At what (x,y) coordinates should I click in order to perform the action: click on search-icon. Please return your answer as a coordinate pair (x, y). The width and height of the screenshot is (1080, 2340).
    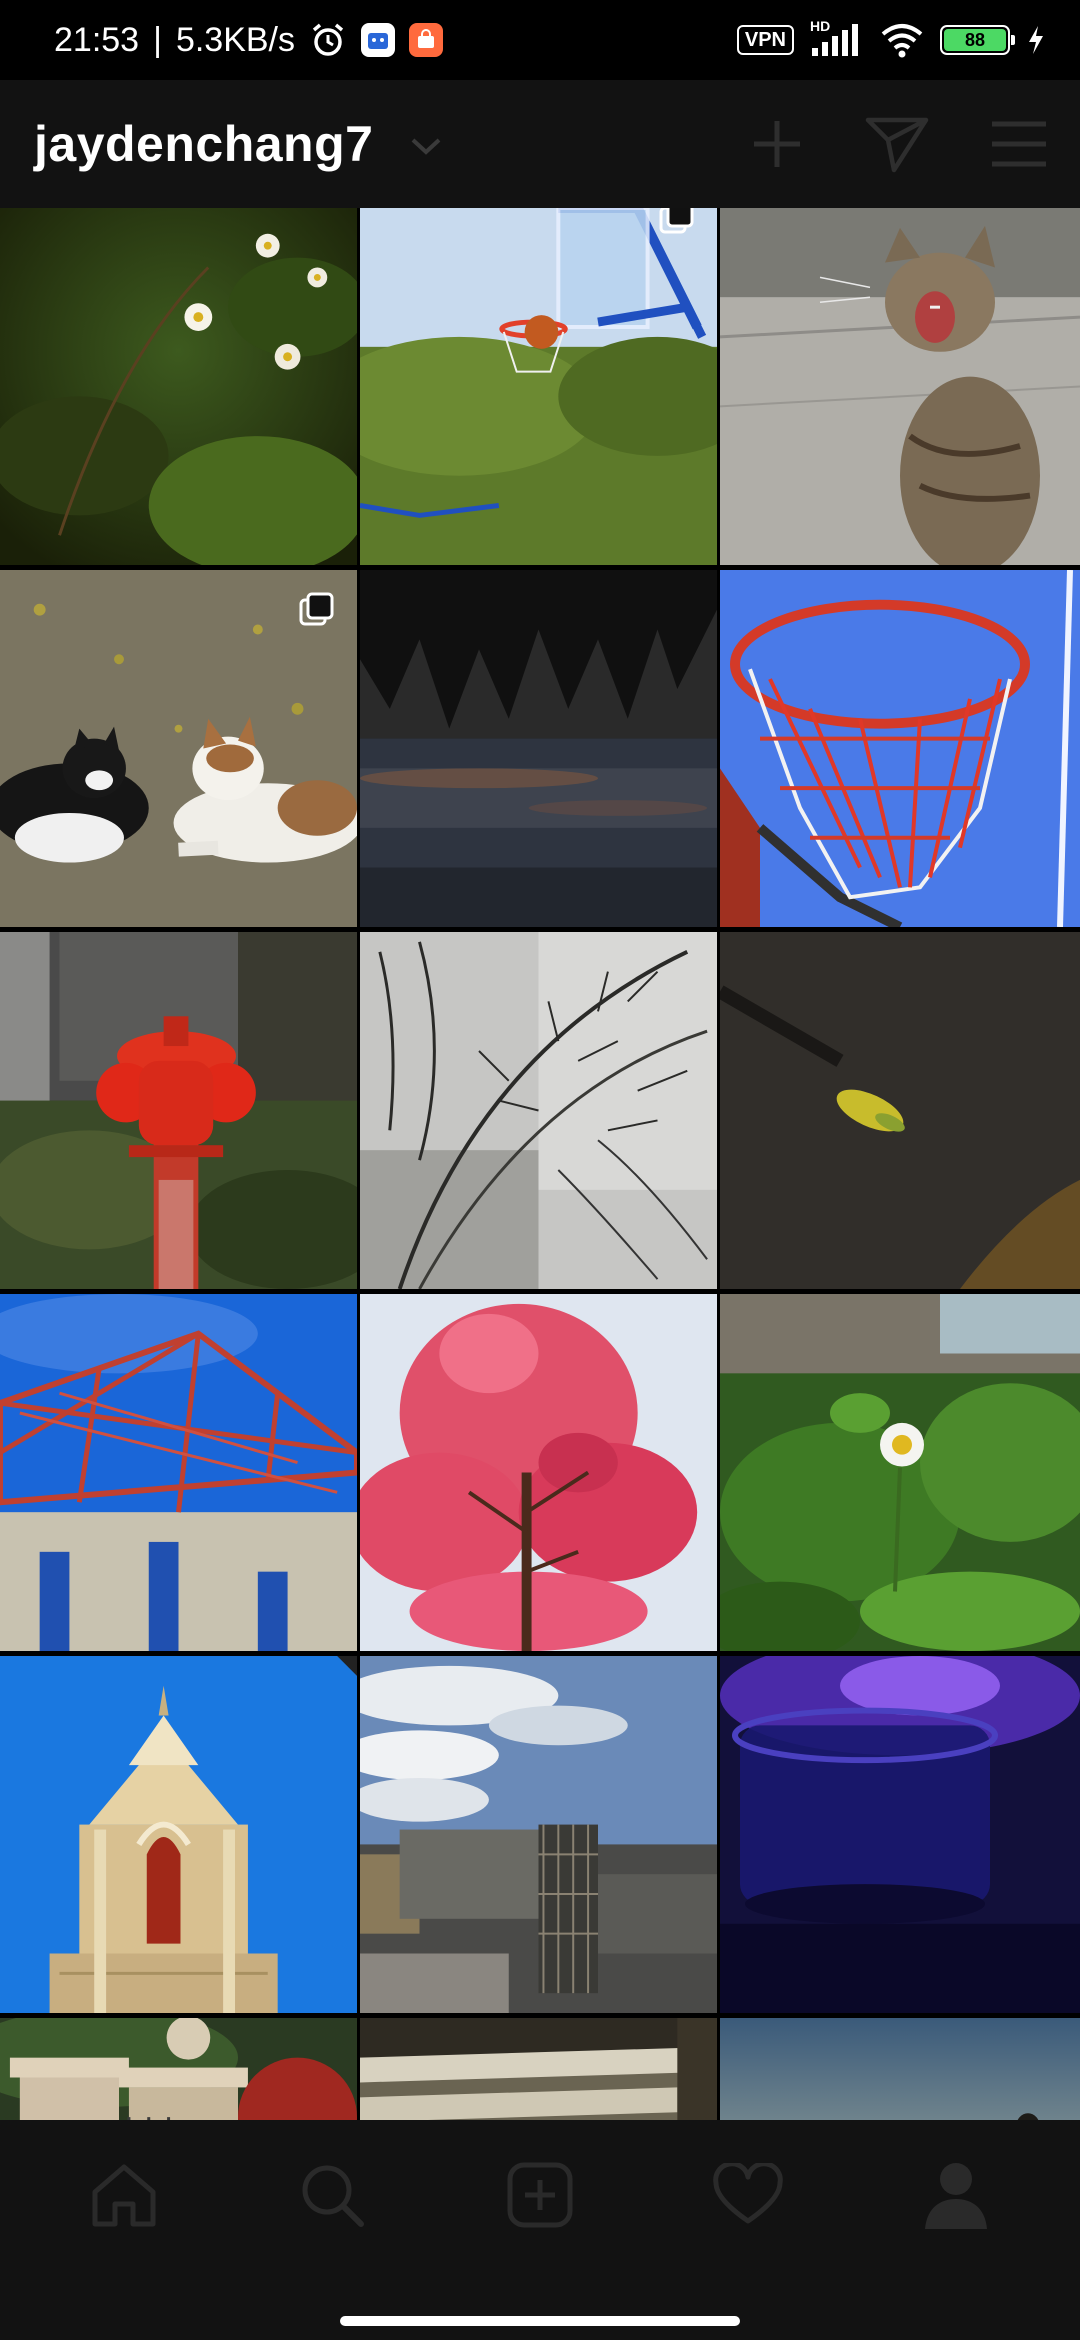
    Looking at the image, I should click on (333, 2196).